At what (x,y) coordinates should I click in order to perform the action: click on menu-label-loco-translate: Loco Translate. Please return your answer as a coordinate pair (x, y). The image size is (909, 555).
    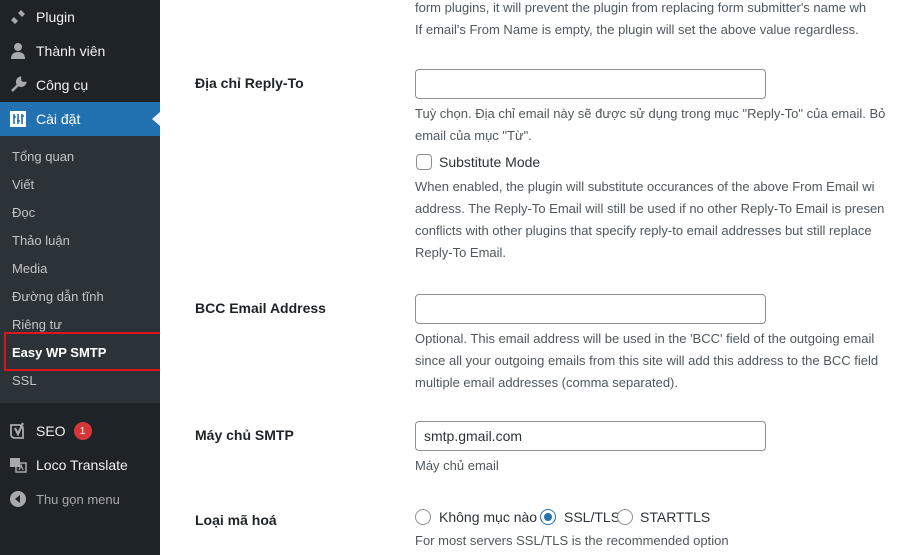
    Looking at the image, I should click on (82, 465).